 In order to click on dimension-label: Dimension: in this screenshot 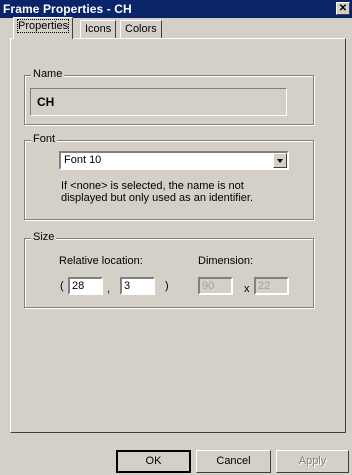, I will do `click(226, 261)`.